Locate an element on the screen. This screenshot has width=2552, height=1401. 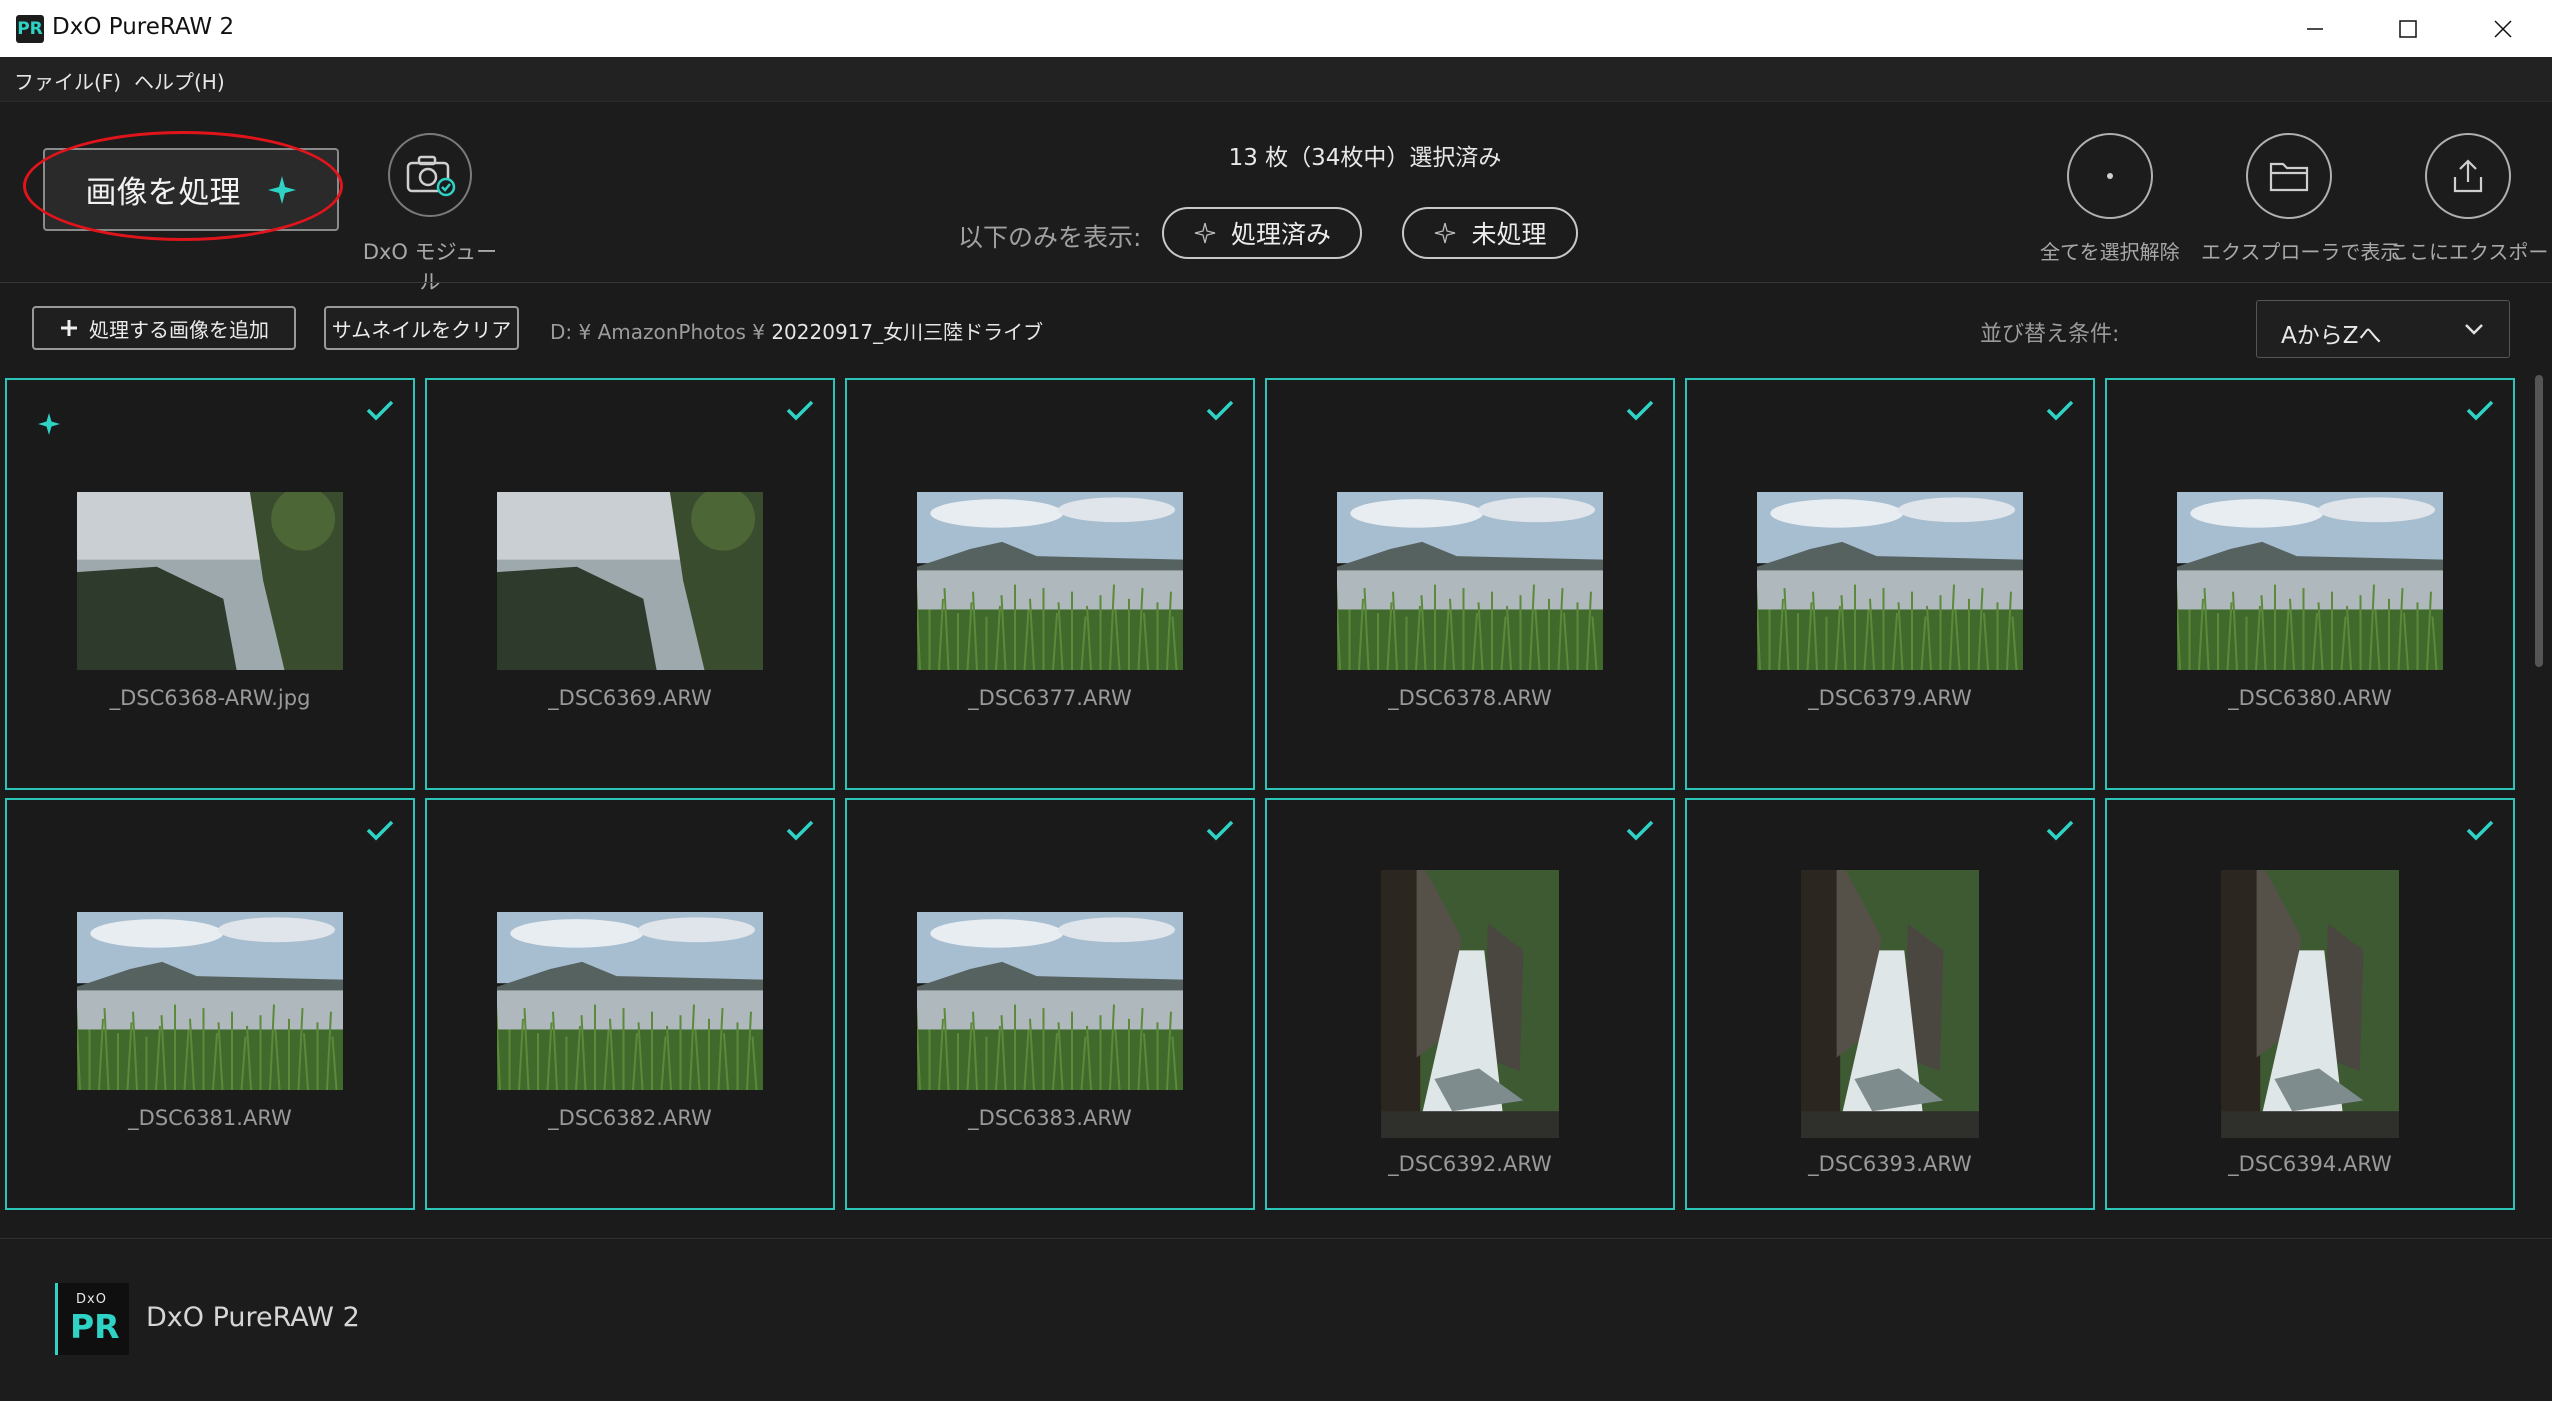
close-button is located at coordinates (2503, 29).